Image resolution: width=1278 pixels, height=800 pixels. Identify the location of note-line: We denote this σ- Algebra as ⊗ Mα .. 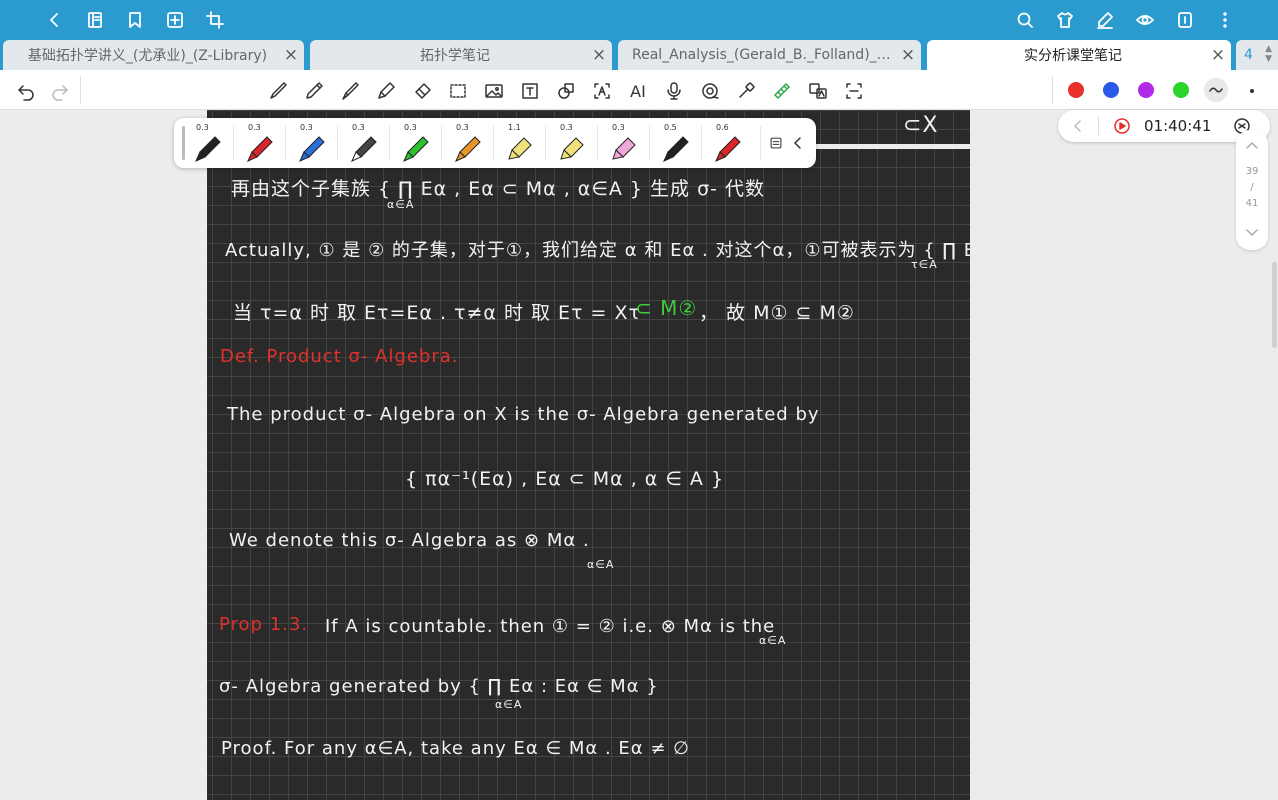
(409, 540).